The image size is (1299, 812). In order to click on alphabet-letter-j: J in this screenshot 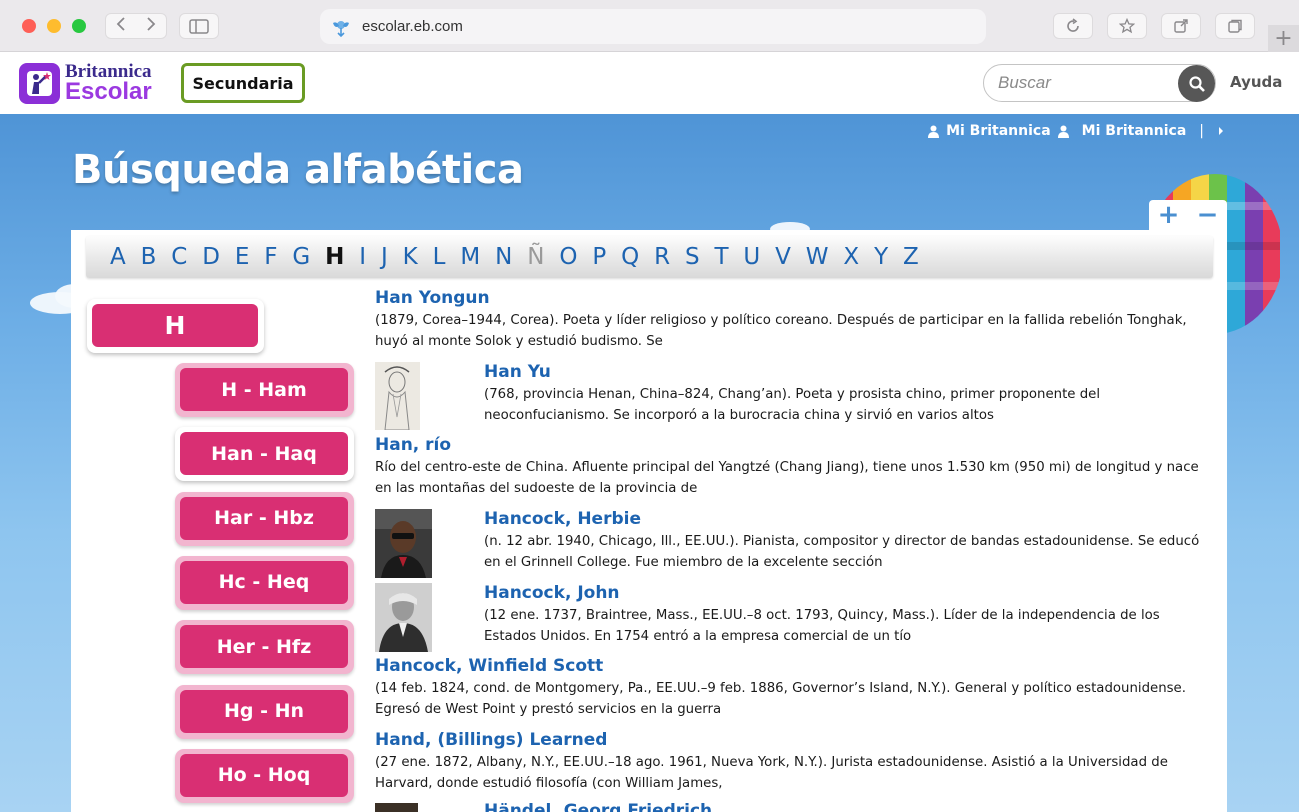, I will do `click(384, 257)`.